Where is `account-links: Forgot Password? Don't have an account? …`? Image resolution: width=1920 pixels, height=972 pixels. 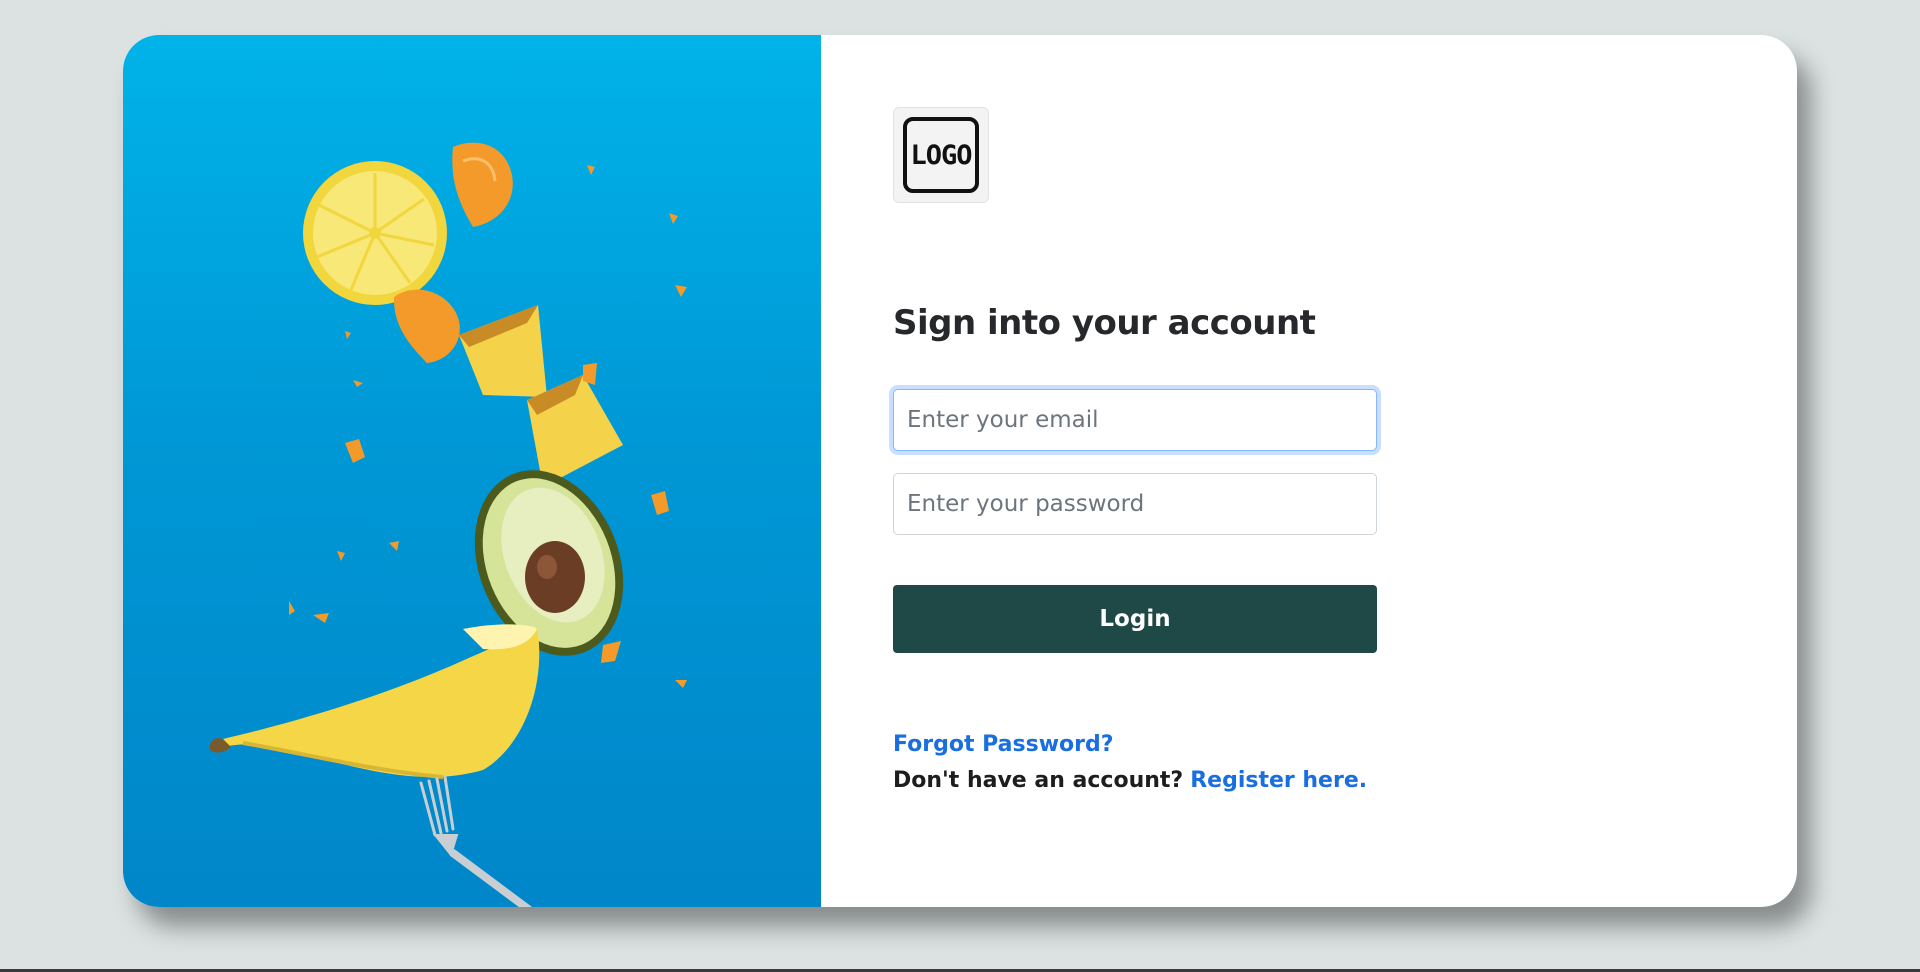 account-links: Forgot Password? Don't have an account? … is located at coordinates (1130, 763).